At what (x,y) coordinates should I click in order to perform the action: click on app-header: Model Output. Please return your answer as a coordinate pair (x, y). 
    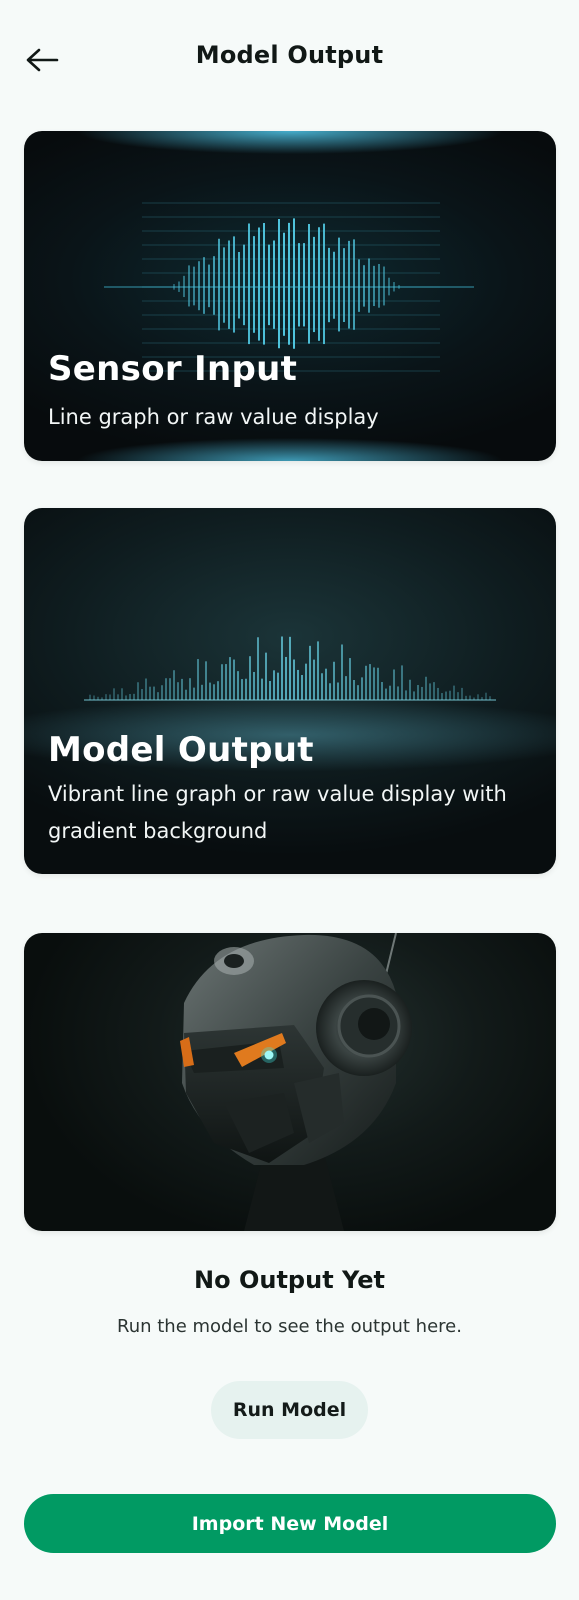
    Looking at the image, I should click on (289, 59).